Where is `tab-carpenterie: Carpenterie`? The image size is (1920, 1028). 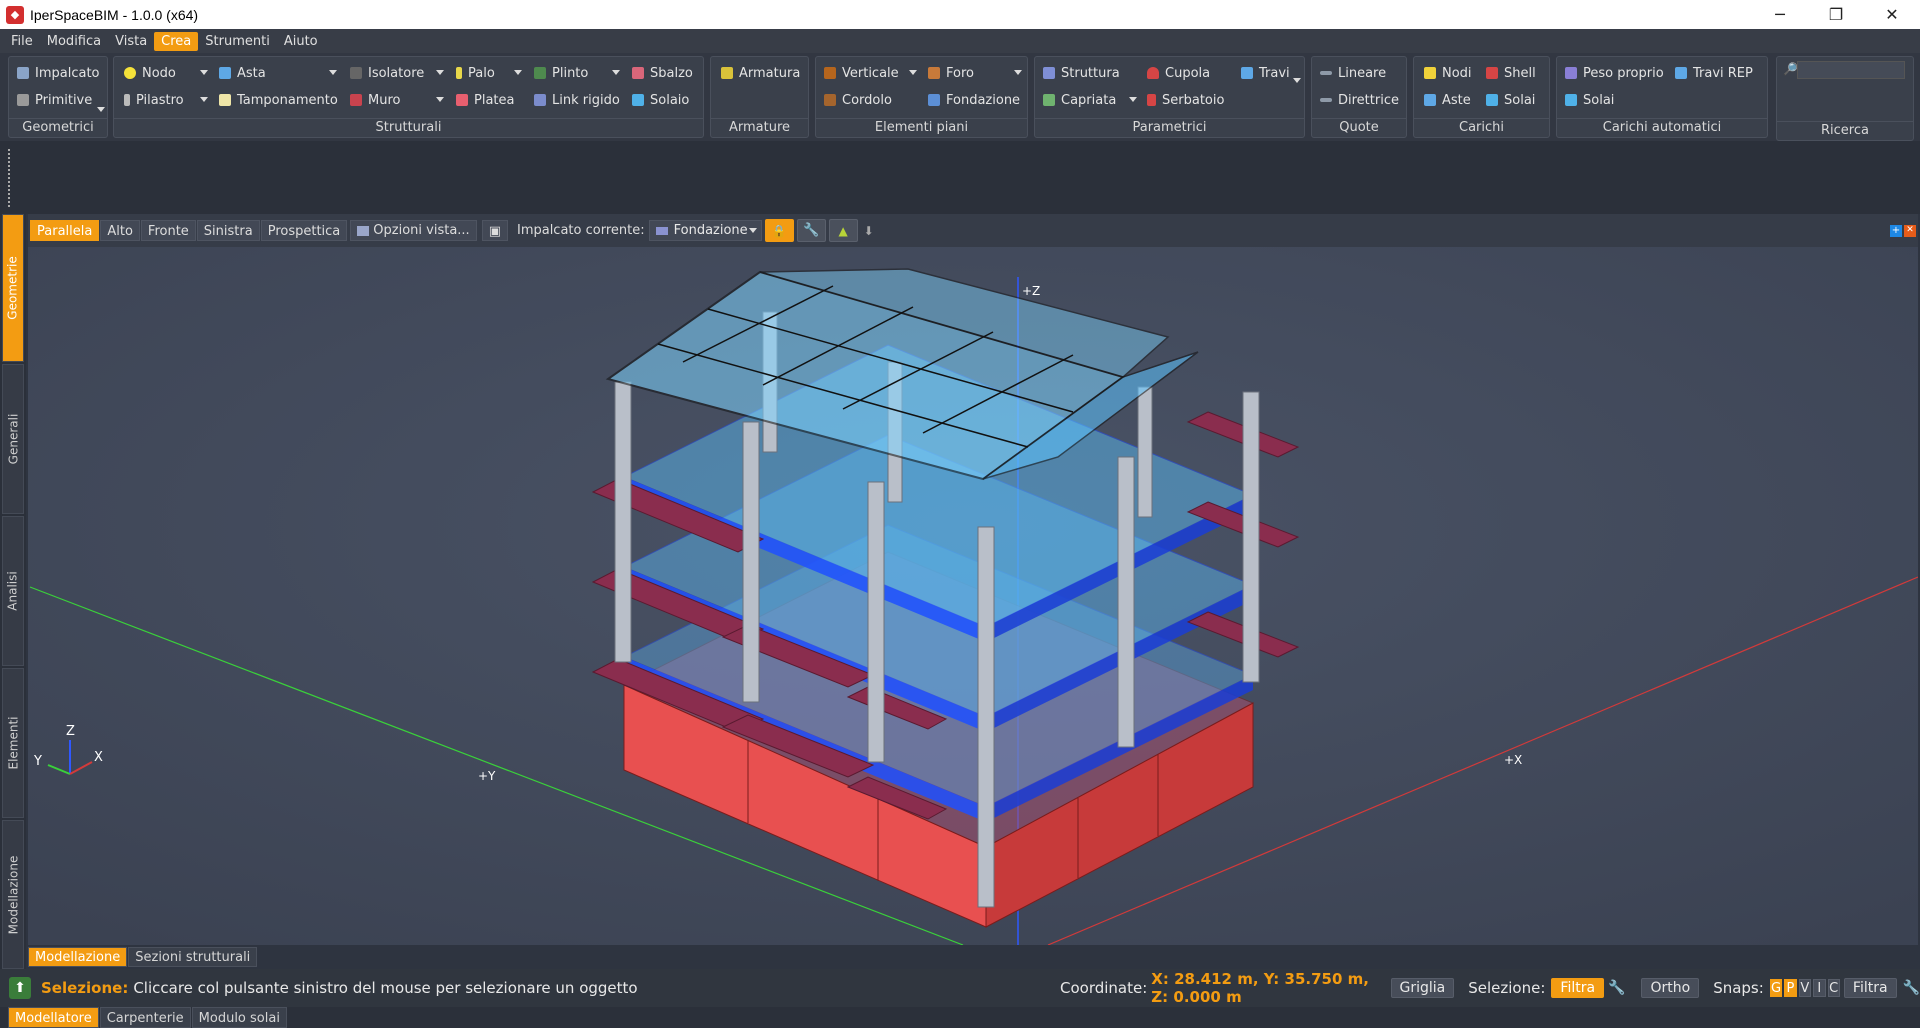
tab-carpenterie: Carpenterie is located at coordinates (145, 1017).